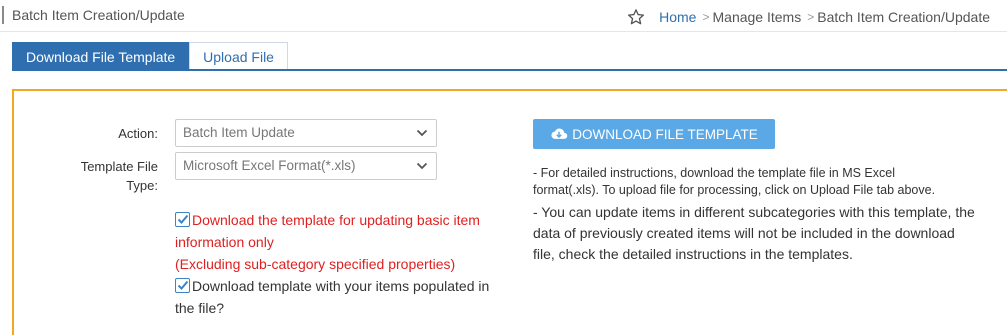 This screenshot has width=1007, height=335. I want to click on populated-items-line2: the file?, so click(200, 308).